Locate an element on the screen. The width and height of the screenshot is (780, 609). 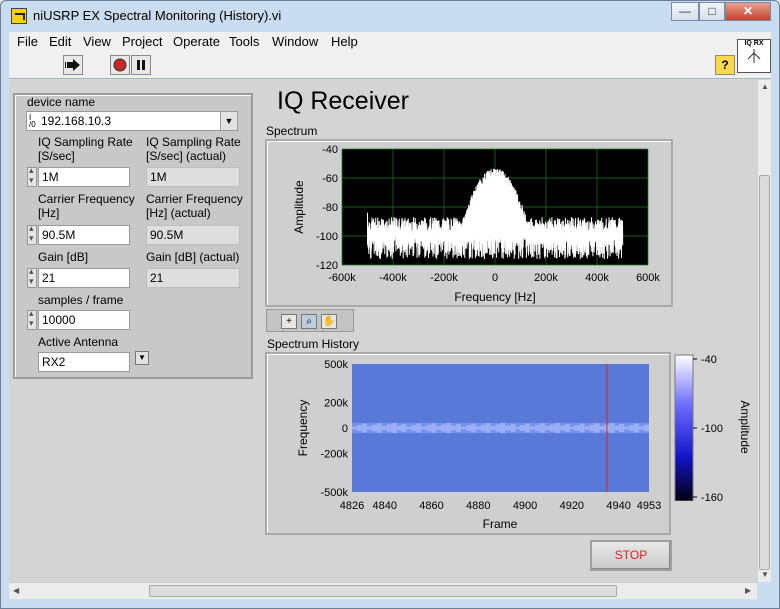
zoom-icon: ⌕ is located at coordinates (309, 321).